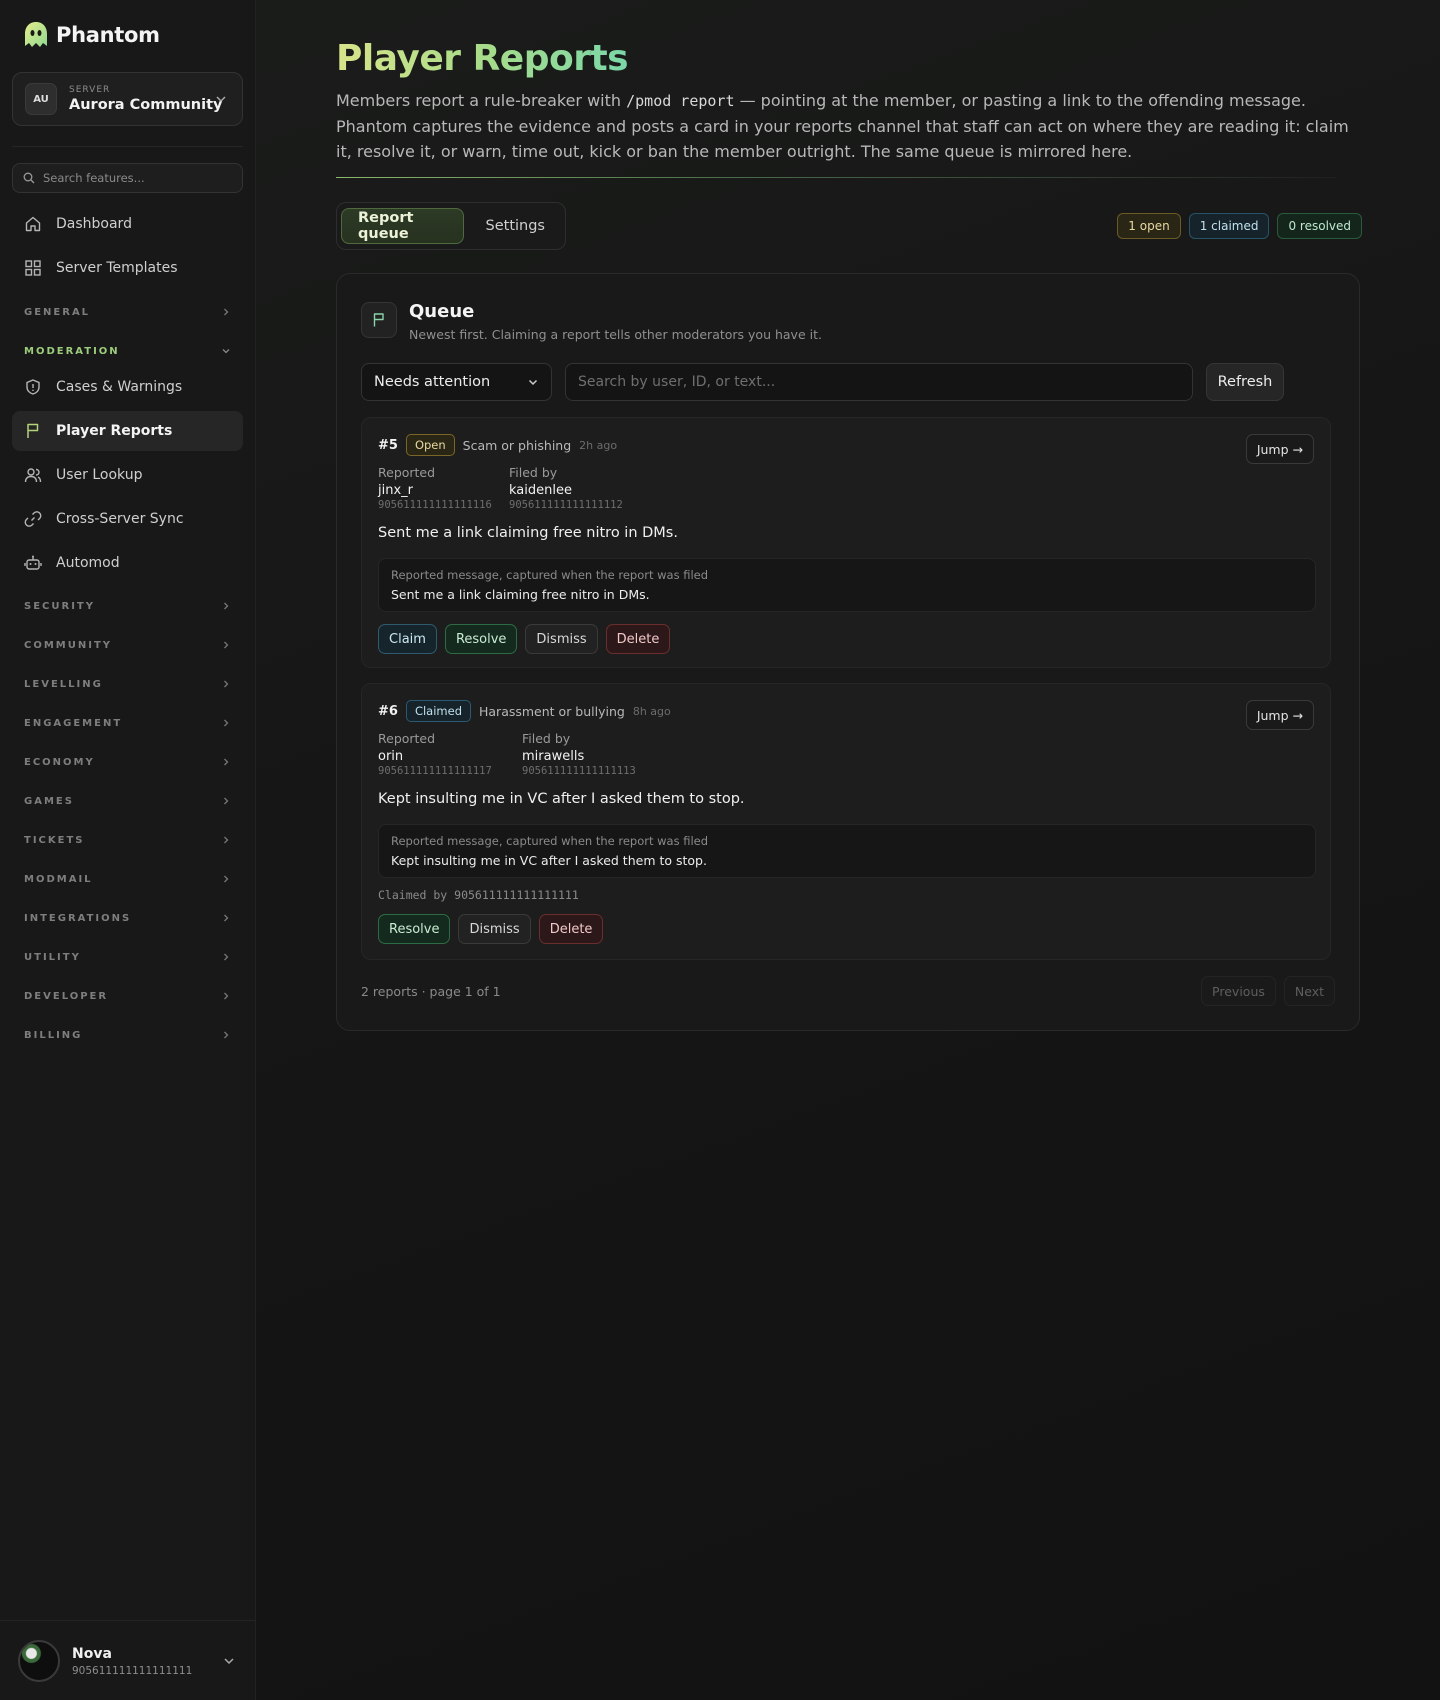 Image resolution: width=1440 pixels, height=1700 pixels. What do you see at coordinates (127, 312) in the screenshot?
I see `section-general: GENERAL` at bounding box center [127, 312].